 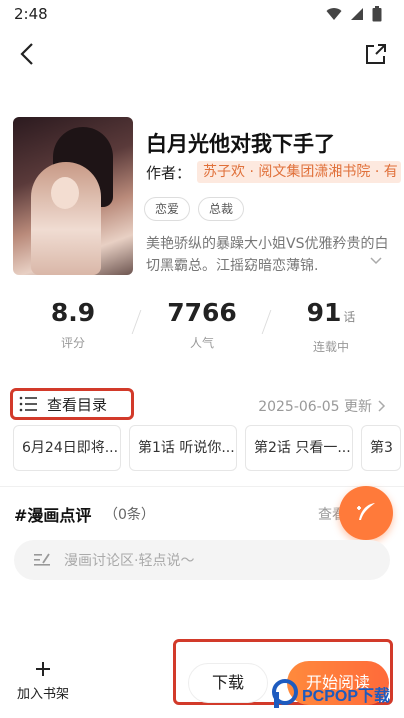 I want to click on download-button: 下载, so click(x=228, y=683).